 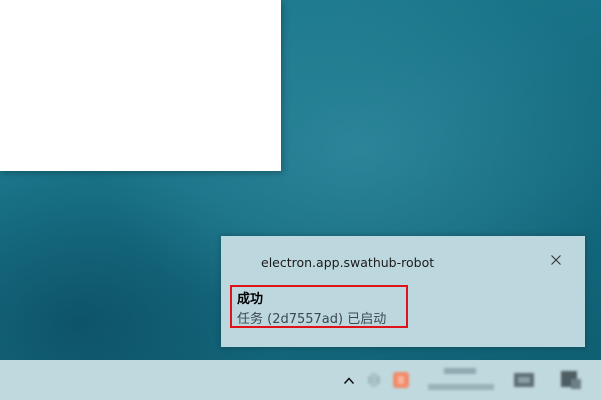 What do you see at coordinates (524, 380) in the screenshot?
I see `network-icon` at bounding box center [524, 380].